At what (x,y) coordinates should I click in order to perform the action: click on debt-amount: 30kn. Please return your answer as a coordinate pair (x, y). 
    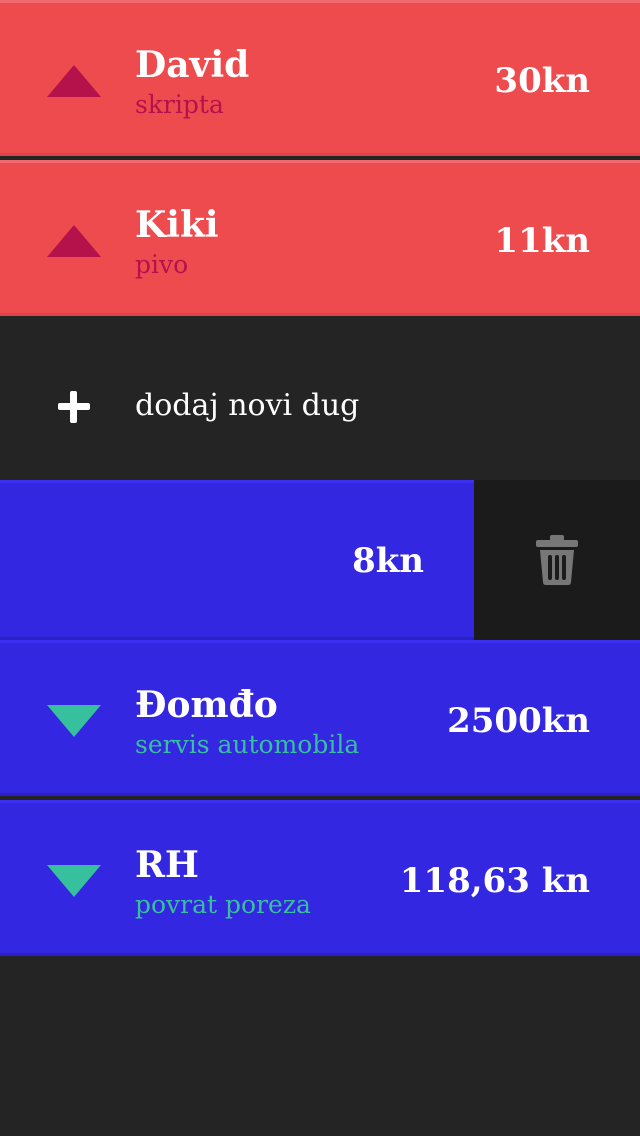
    Looking at the image, I should click on (542, 81).